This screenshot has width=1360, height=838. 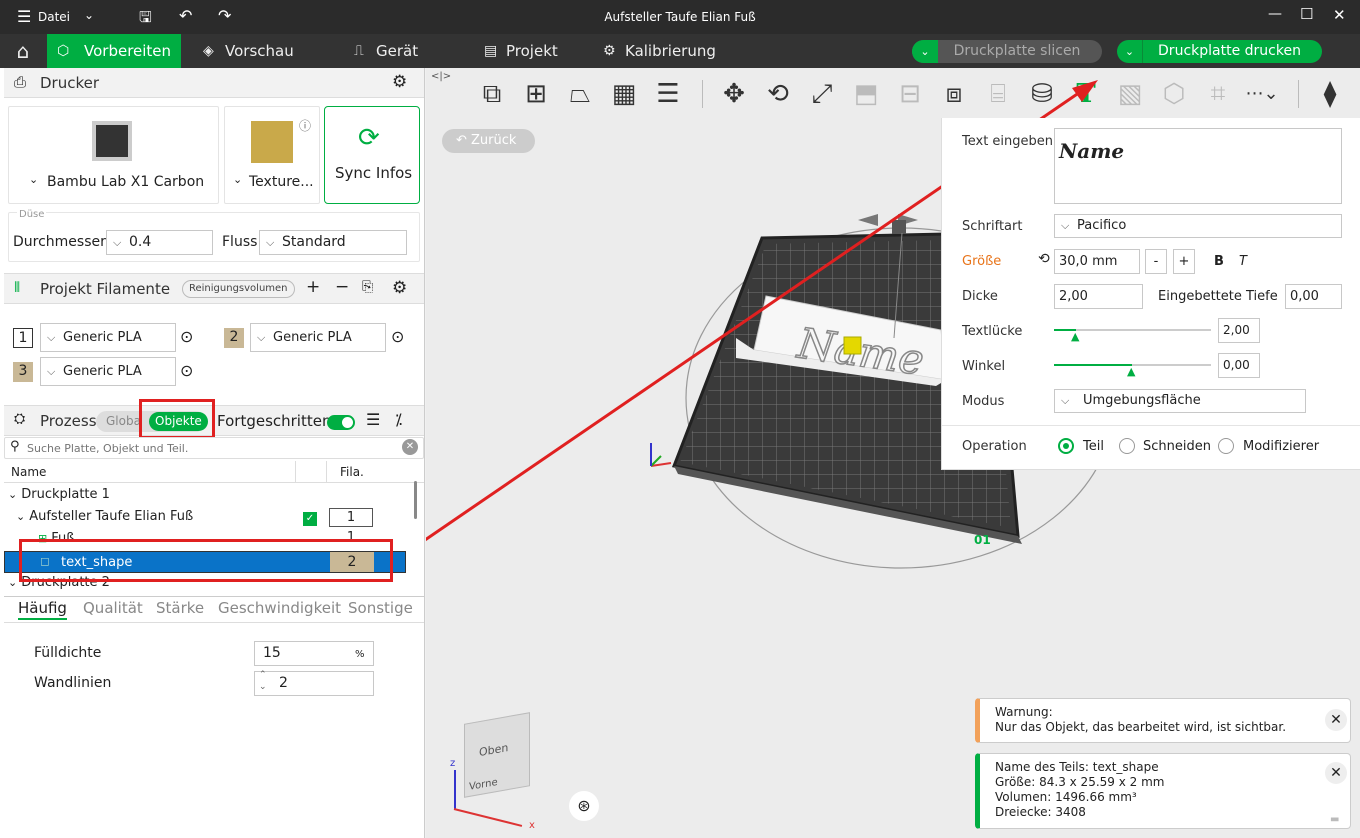 What do you see at coordinates (380, 608) in the screenshot?
I see `tab-other: Sonstige` at bounding box center [380, 608].